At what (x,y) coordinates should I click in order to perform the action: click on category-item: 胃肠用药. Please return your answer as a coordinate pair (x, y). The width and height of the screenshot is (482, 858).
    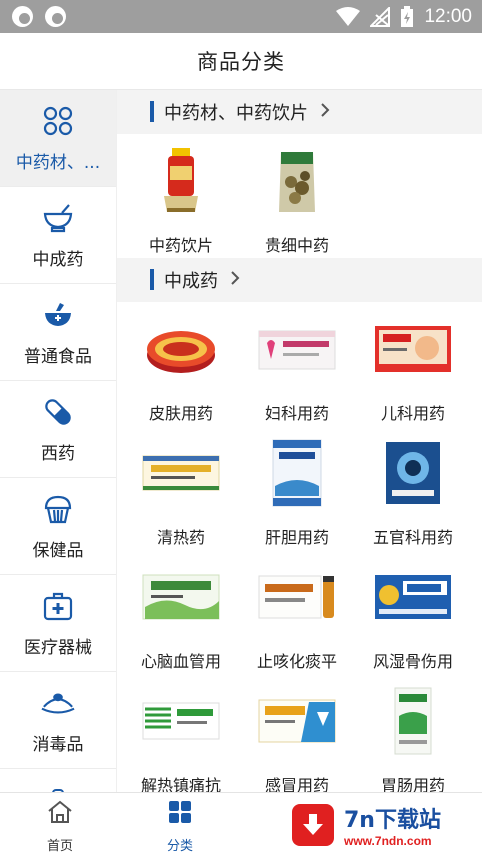
    Looking at the image, I should click on (413, 733).